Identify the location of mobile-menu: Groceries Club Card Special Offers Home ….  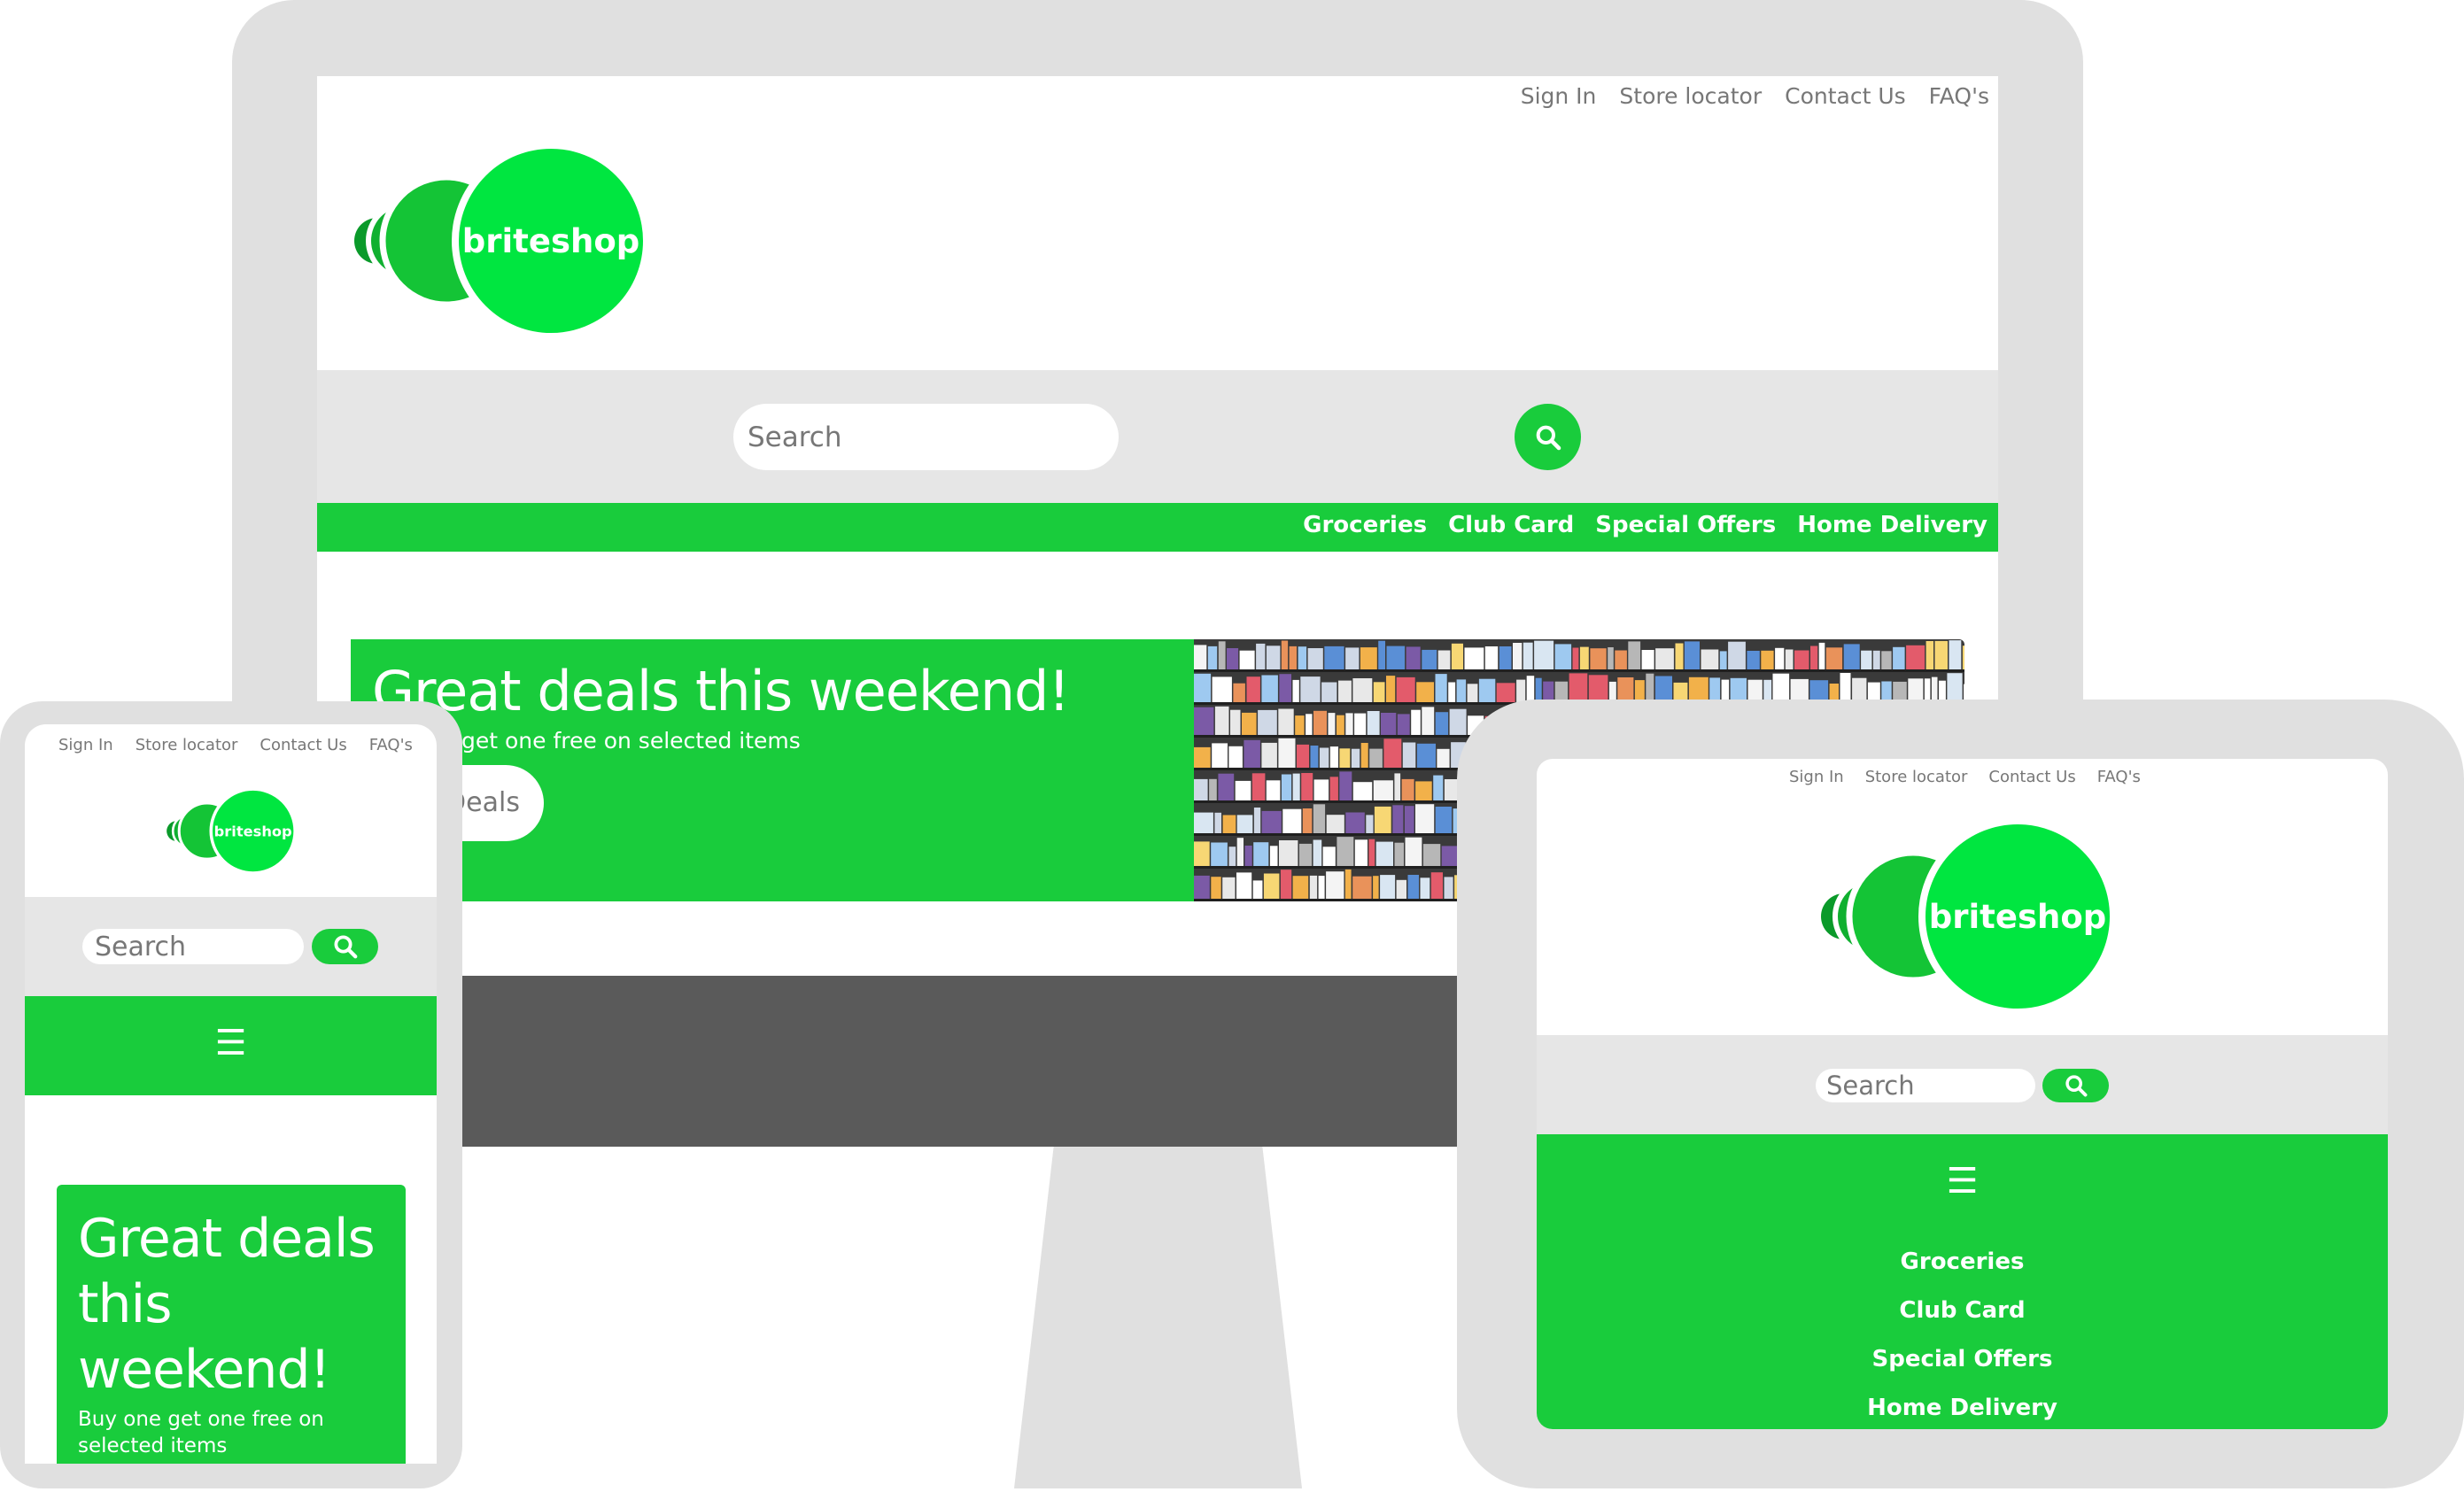
(1962, 1333).